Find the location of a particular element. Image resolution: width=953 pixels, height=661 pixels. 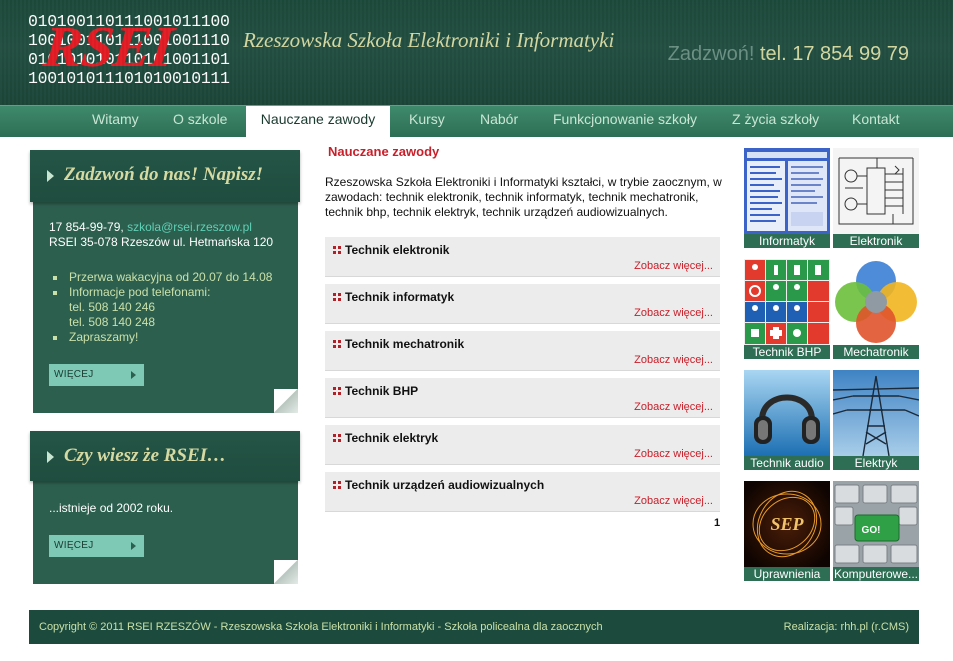

page-title: Nauczane zawody is located at coordinates (384, 151).